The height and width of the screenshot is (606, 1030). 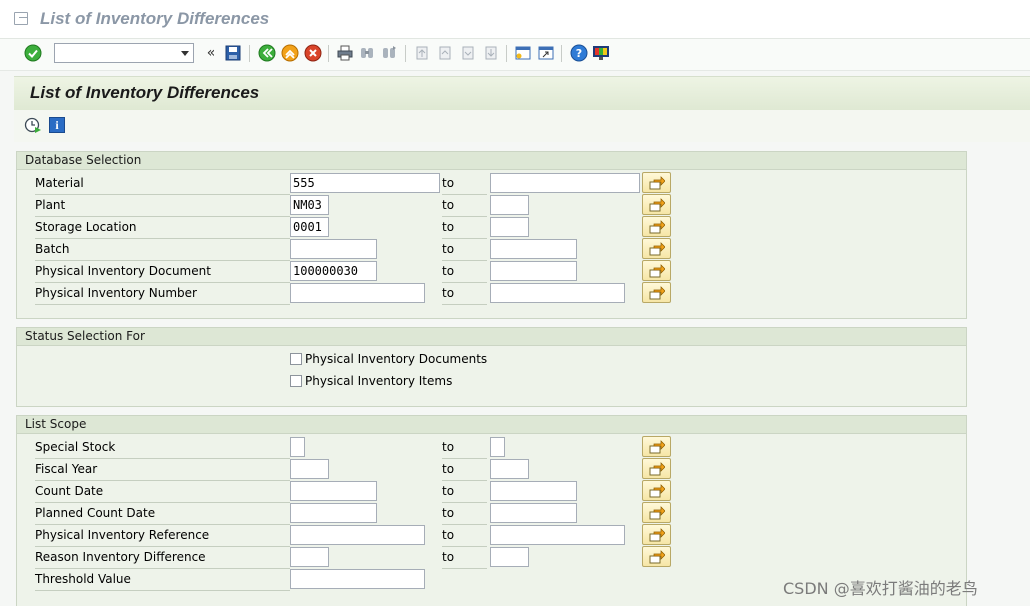 What do you see at coordinates (162, 471) in the screenshot?
I see `fiscal-year-label: Fiscal Year` at bounding box center [162, 471].